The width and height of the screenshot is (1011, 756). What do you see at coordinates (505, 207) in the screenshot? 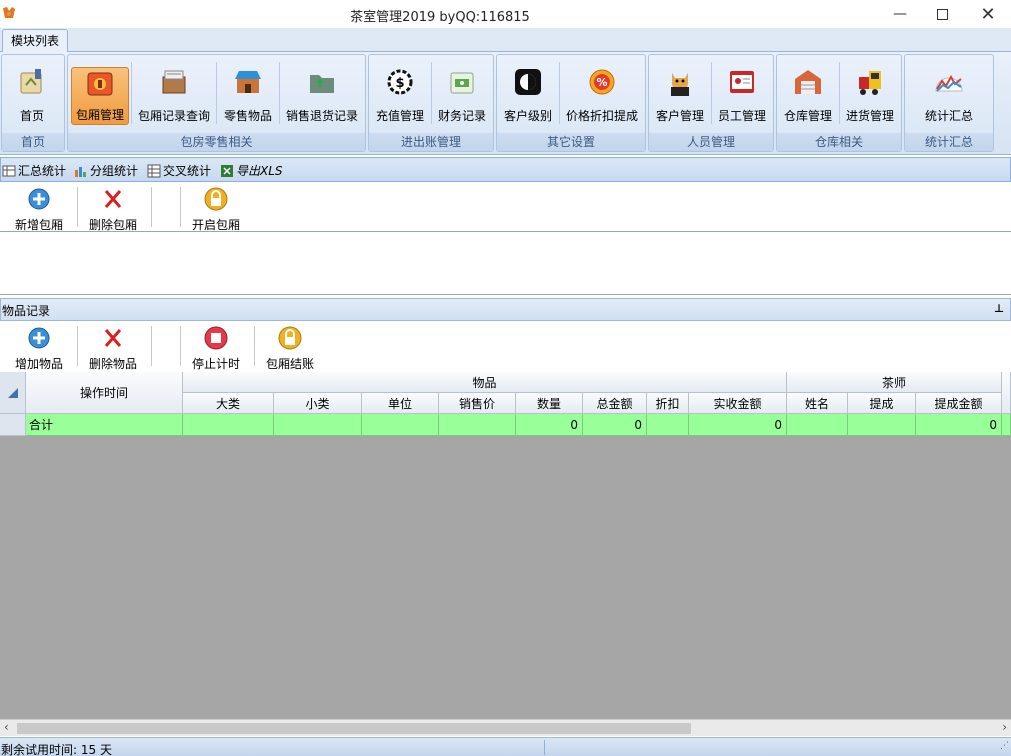
I see `room-toolbar: 新增包厢 删除包厢 开启包厢` at bounding box center [505, 207].